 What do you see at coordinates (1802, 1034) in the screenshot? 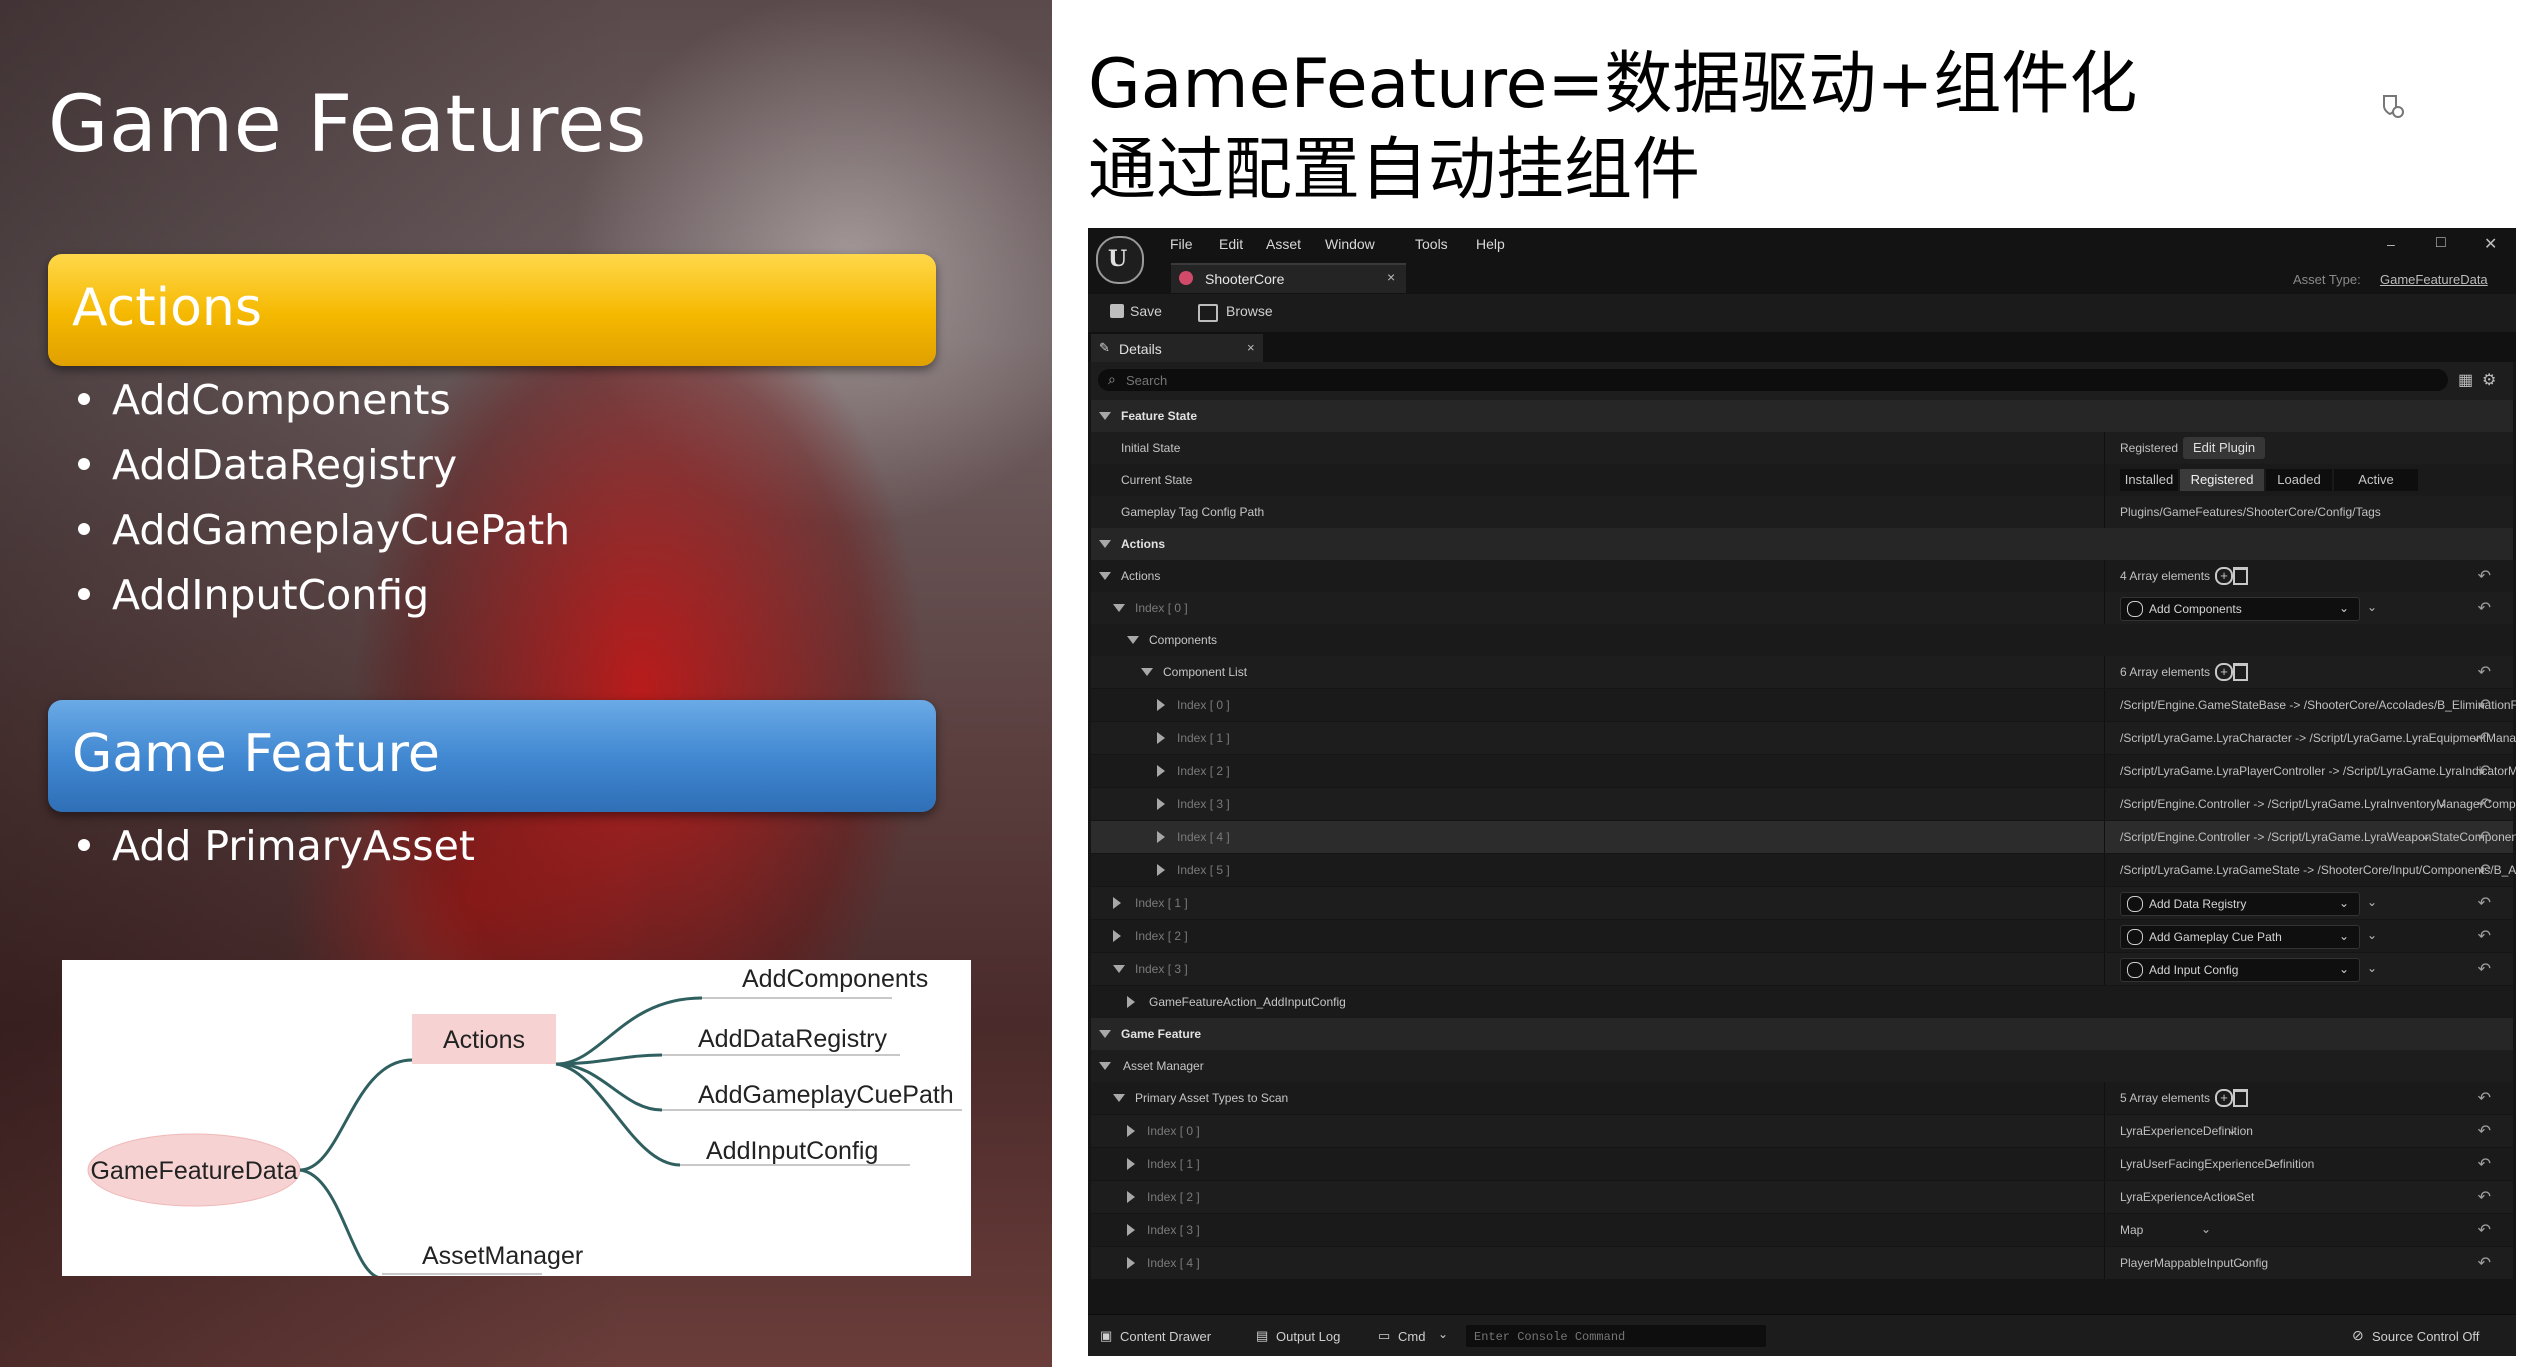
I see `category-game-feature: Game Feature` at bounding box center [1802, 1034].